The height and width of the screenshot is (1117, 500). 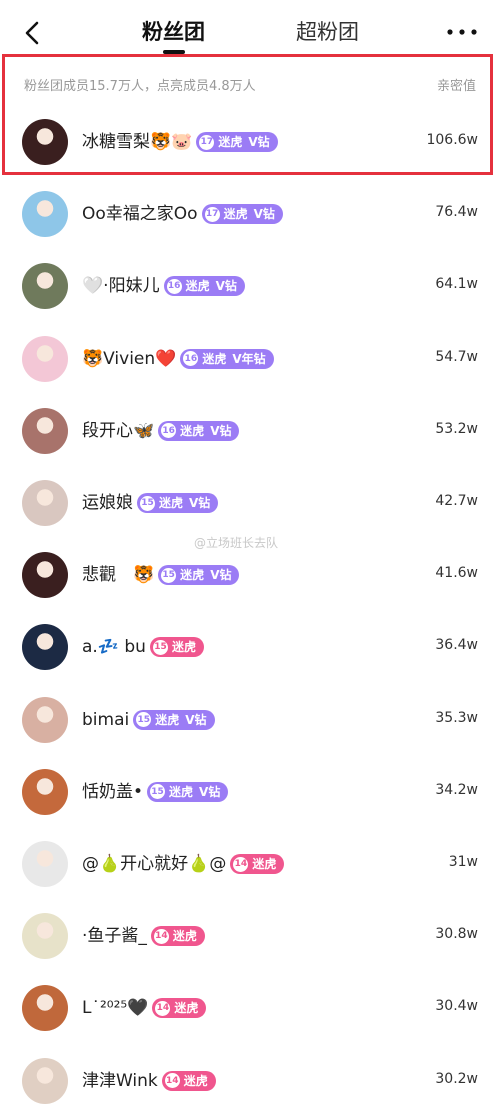 What do you see at coordinates (250, 647) in the screenshot?
I see `member-row: a.💤 bu 15 迷虎 36.4w` at bounding box center [250, 647].